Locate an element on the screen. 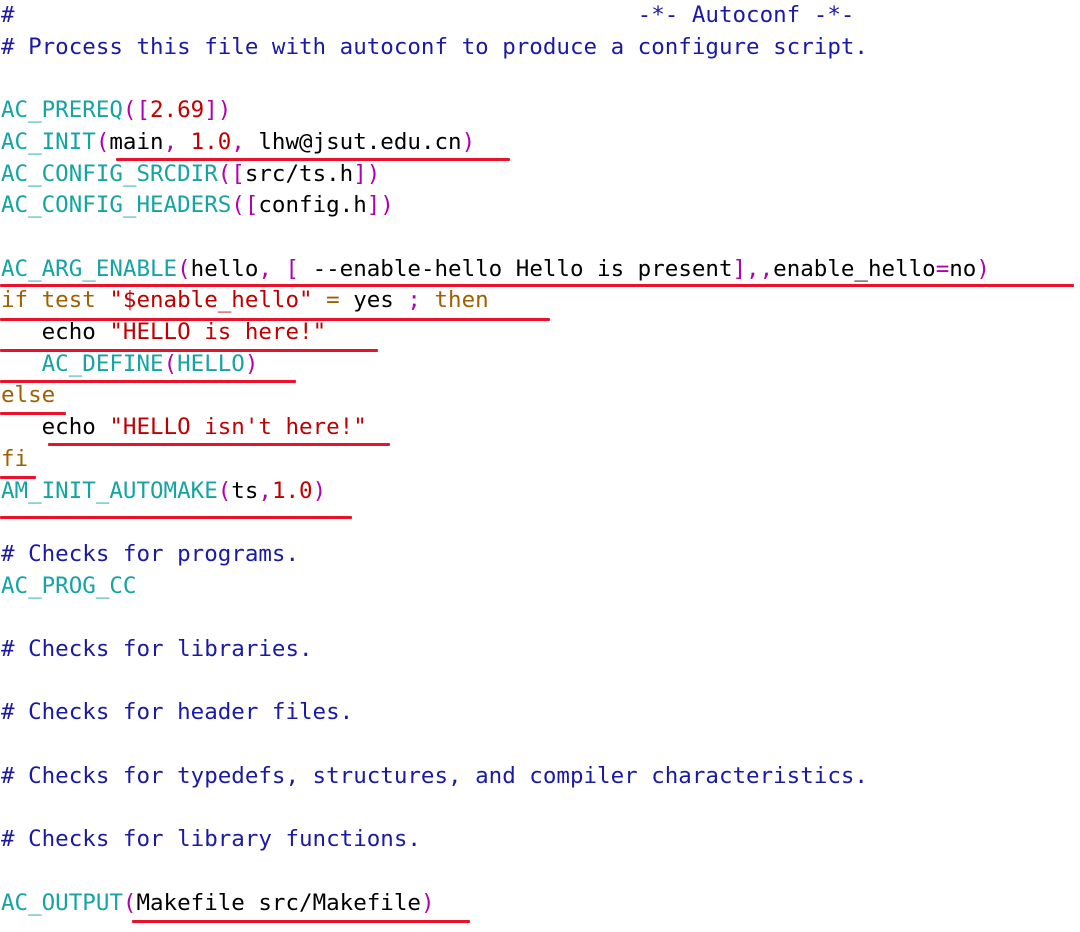 The height and width of the screenshot is (932, 1080). code-token: # Checks for libraries. is located at coordinates (157, 649).